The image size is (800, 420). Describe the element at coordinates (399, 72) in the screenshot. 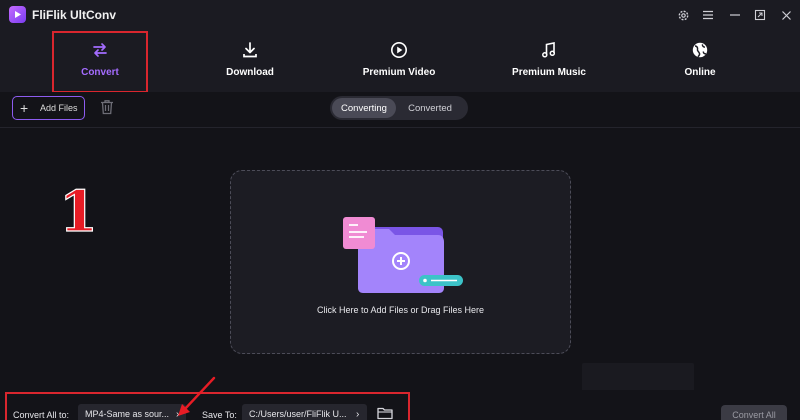

I see `nav-label-premium-video: Premium Video` at that location.